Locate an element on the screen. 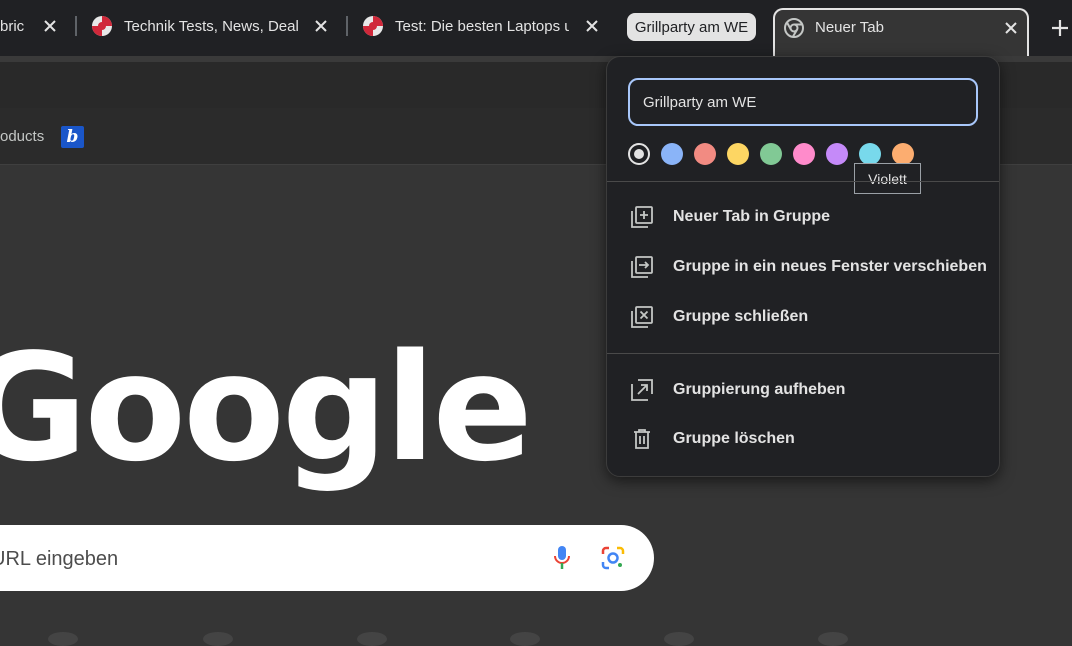 This screenshot has width=1072, height=646. google-logo: Google is located at coordinates (266, 408).